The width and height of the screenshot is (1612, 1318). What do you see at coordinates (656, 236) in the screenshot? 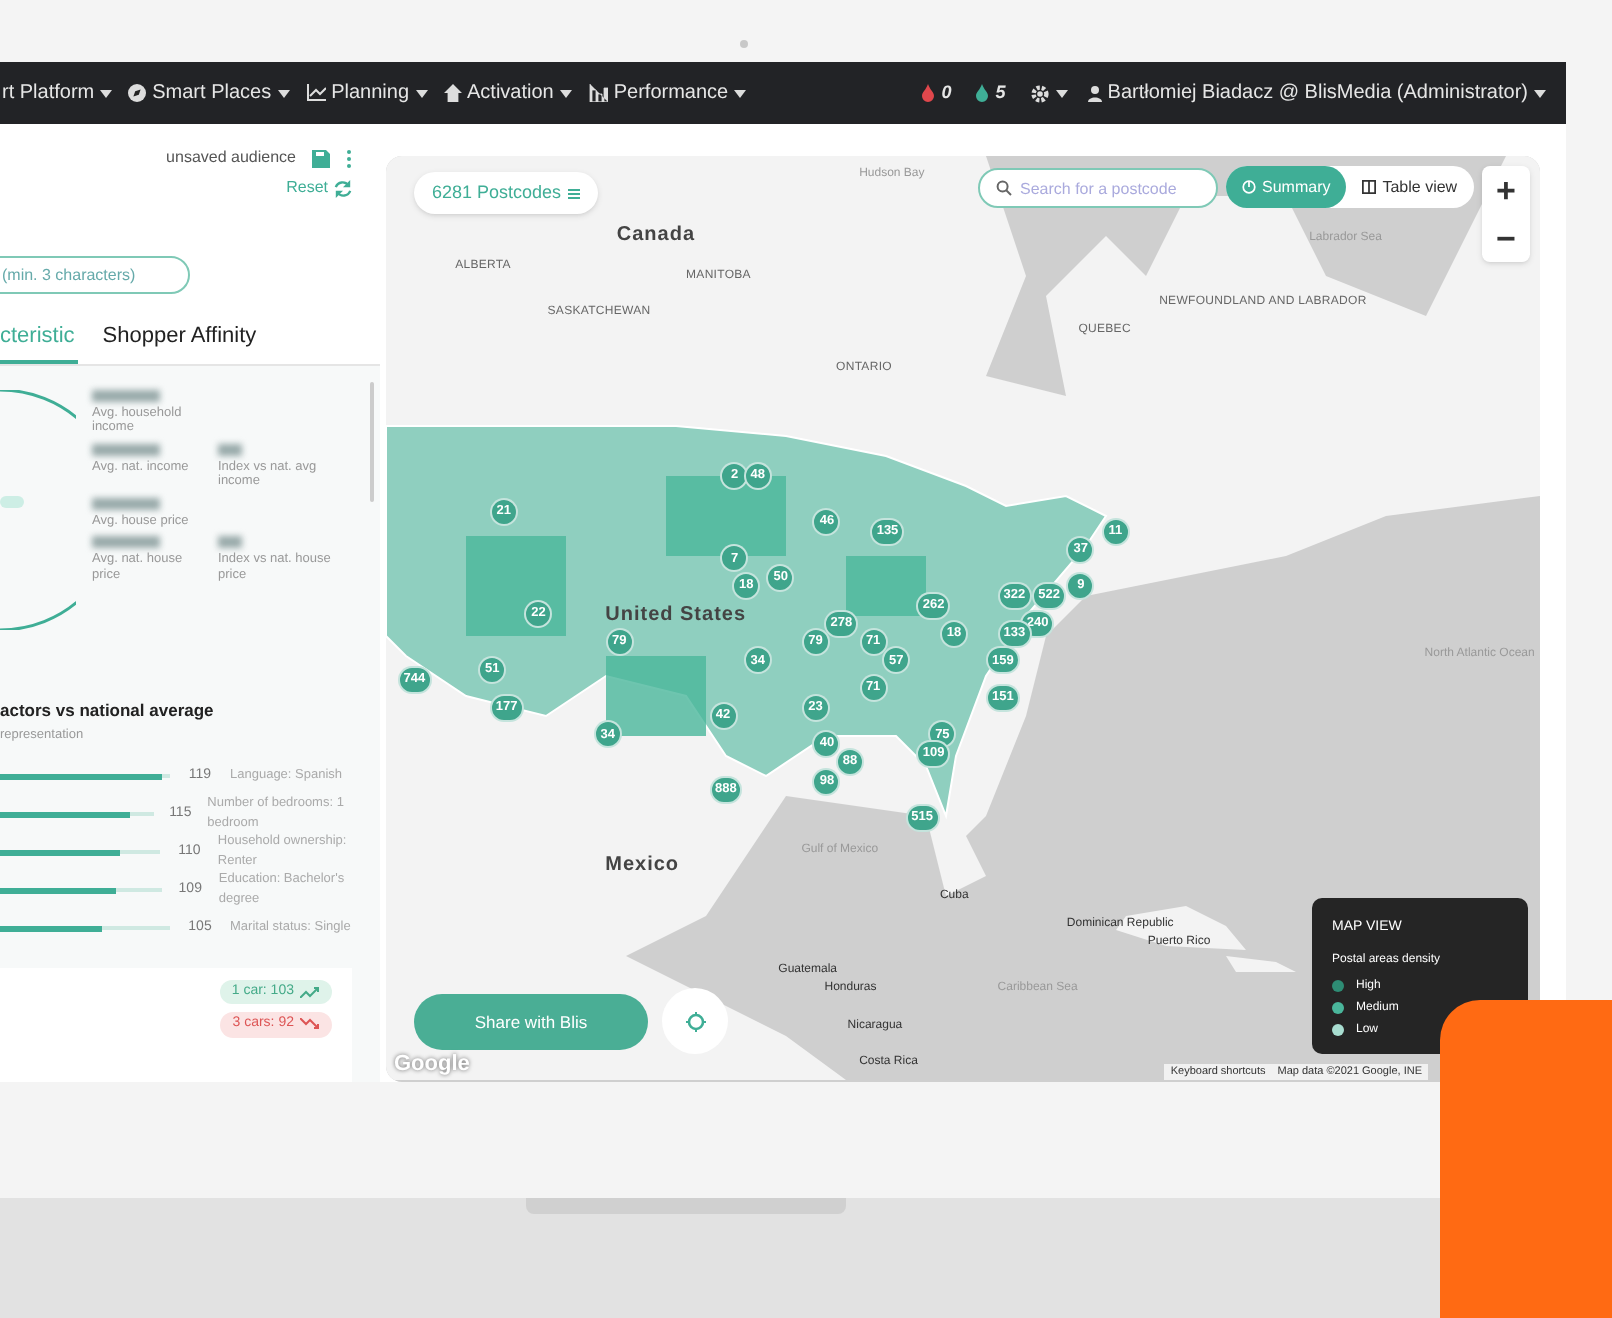
I see `map-label: Canada` at bounding box center [656, 236].